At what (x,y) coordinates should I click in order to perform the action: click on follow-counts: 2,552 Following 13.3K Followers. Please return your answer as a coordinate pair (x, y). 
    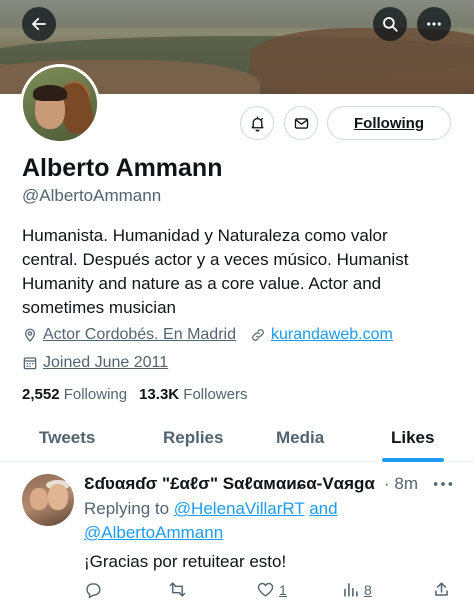
    Looking at the image, I should click on (134, 394).